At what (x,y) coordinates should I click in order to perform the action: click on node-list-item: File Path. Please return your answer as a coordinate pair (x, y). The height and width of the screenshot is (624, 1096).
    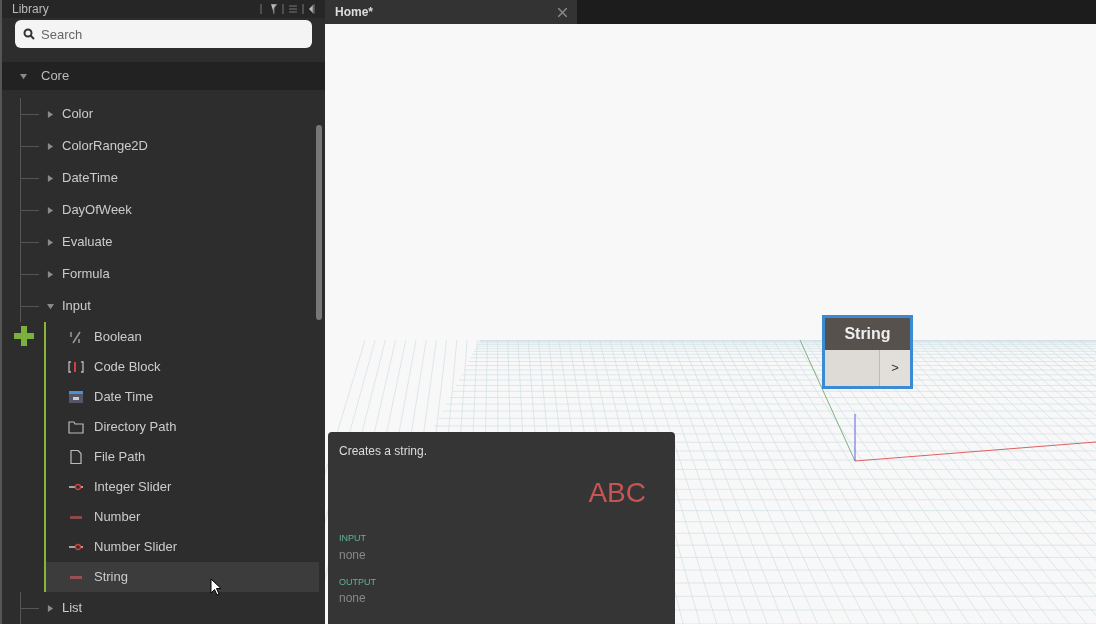
    Looking at the image, I should click on (182, 457).